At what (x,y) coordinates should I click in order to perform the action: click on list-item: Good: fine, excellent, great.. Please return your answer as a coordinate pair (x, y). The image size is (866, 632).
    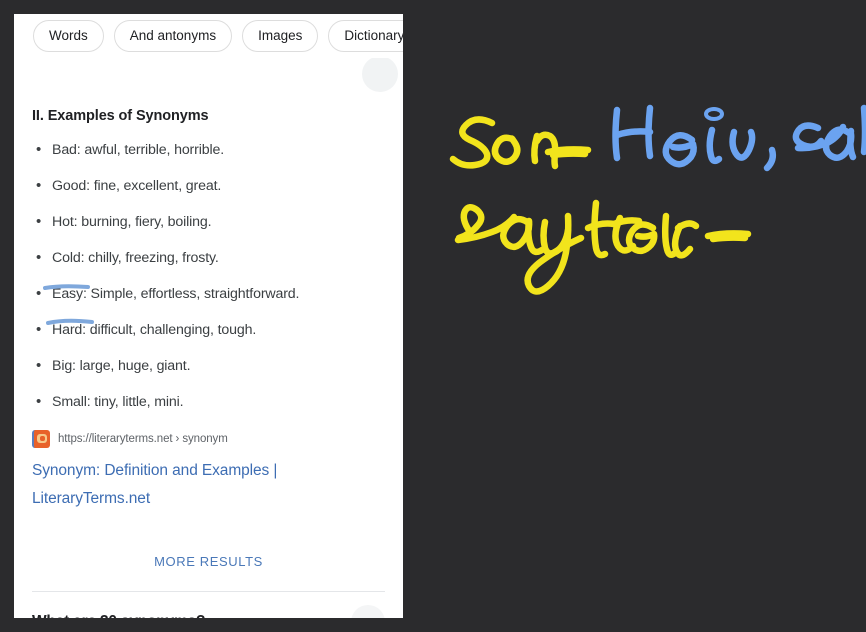
    Looking at the image, I should click on (208, 185).